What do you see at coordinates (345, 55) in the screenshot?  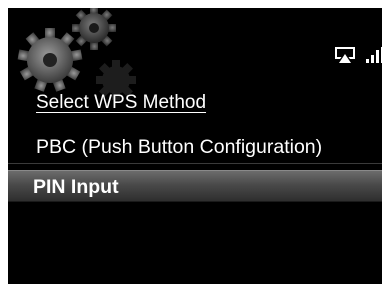 I see `airplay-icon` at bounding box center [345, 55].